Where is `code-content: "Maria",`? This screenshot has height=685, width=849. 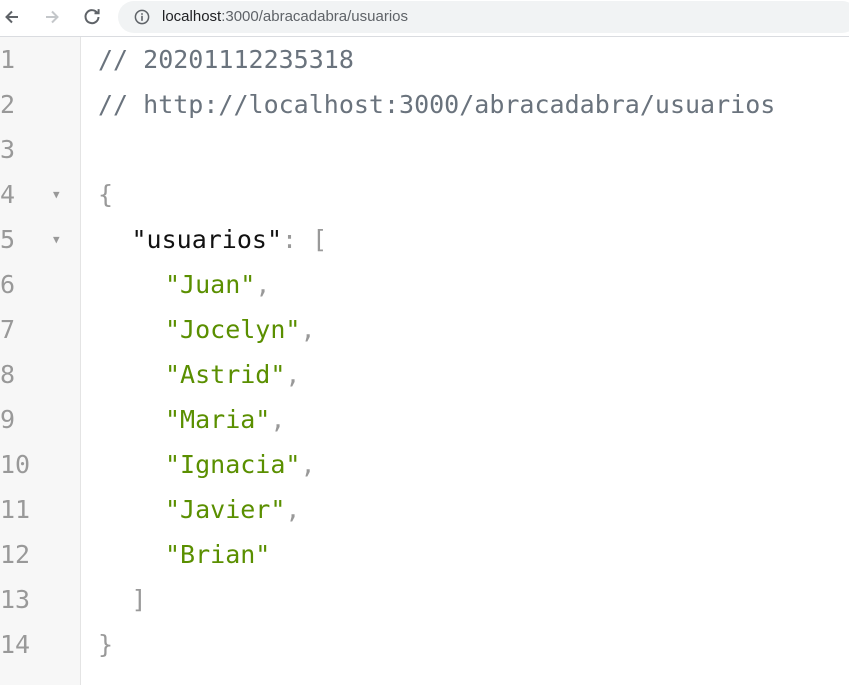
code-content: "Maria", is located at coordinates (225, 419).